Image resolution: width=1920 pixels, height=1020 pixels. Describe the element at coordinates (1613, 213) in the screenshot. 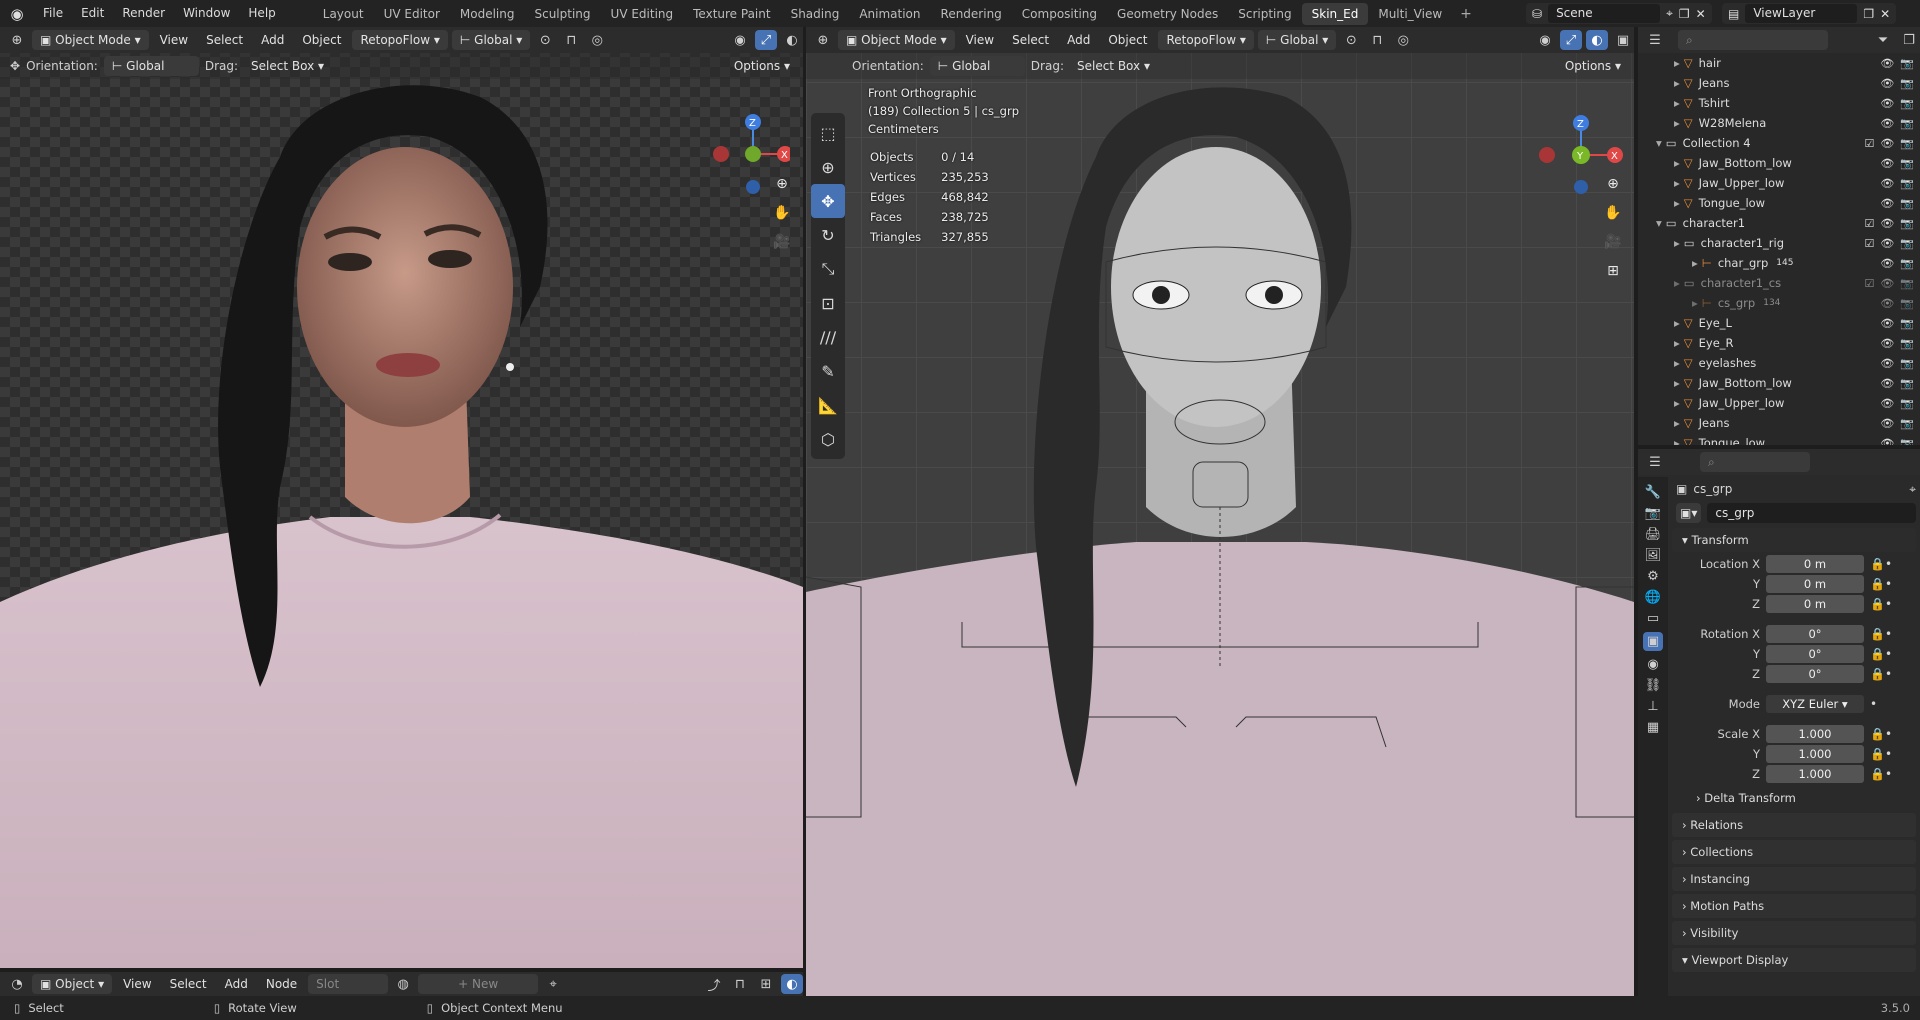

I see `pan-hand-icon-right: ✋` at that location.